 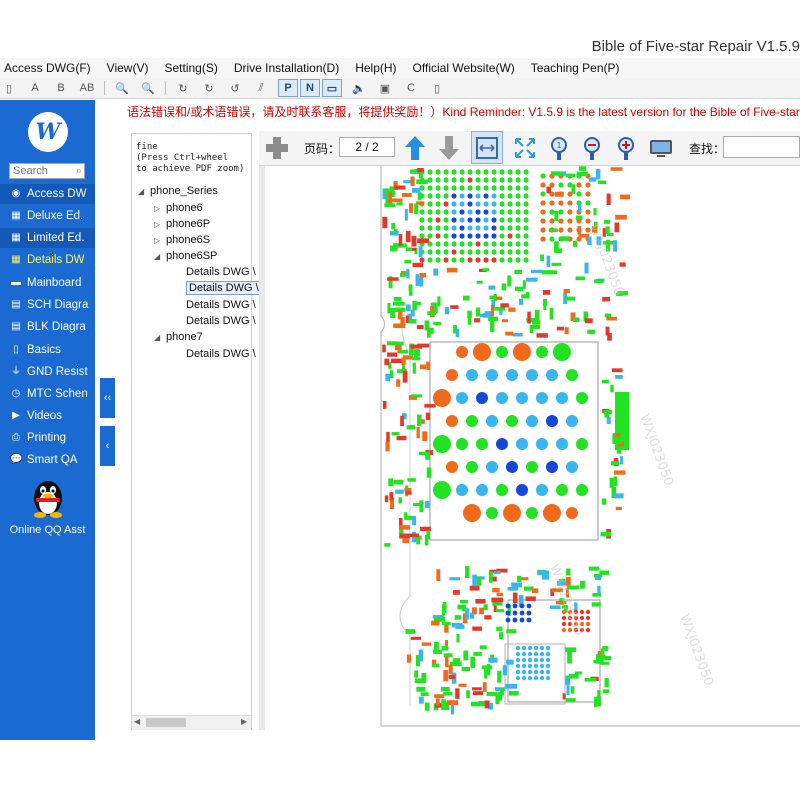 What do you see at coordinates (47, 394) in the screenshot?
I see `sidebar-item-mtc-schem: ◷ MTC Schen` at bounding box center [47, 394].